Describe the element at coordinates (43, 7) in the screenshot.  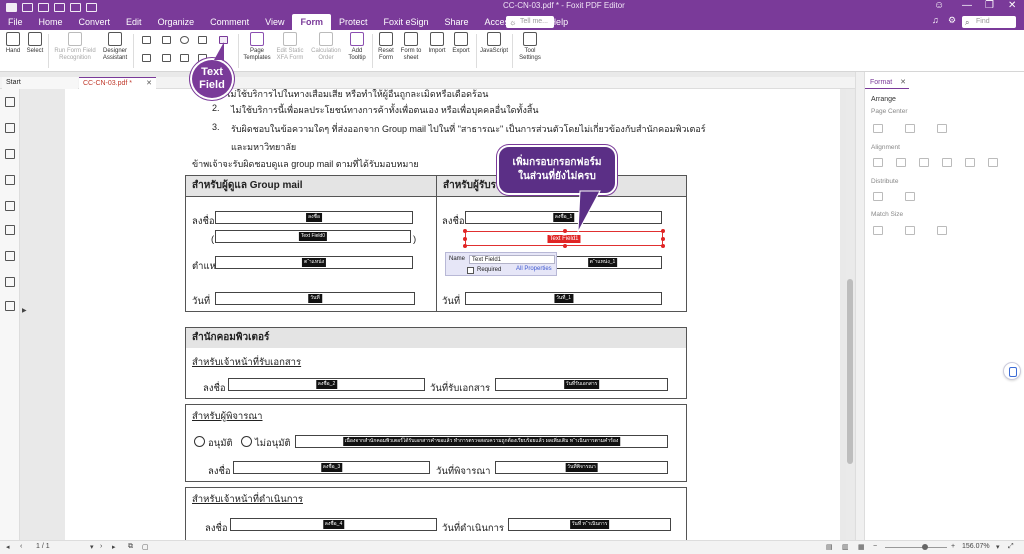
I see `save-icon` at that location.